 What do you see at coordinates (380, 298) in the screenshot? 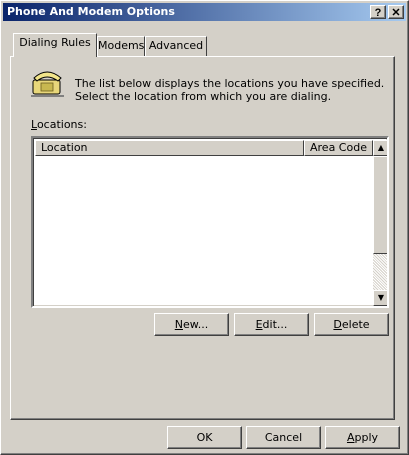
I see `scroll-down-icon: ▼` at bounding box center [380, 298].